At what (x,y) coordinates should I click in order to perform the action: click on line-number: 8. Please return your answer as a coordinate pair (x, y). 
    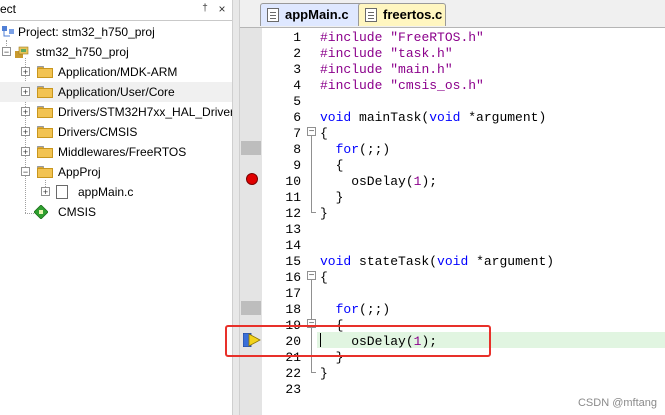
    Looking at the image, I should click on (297, 149).